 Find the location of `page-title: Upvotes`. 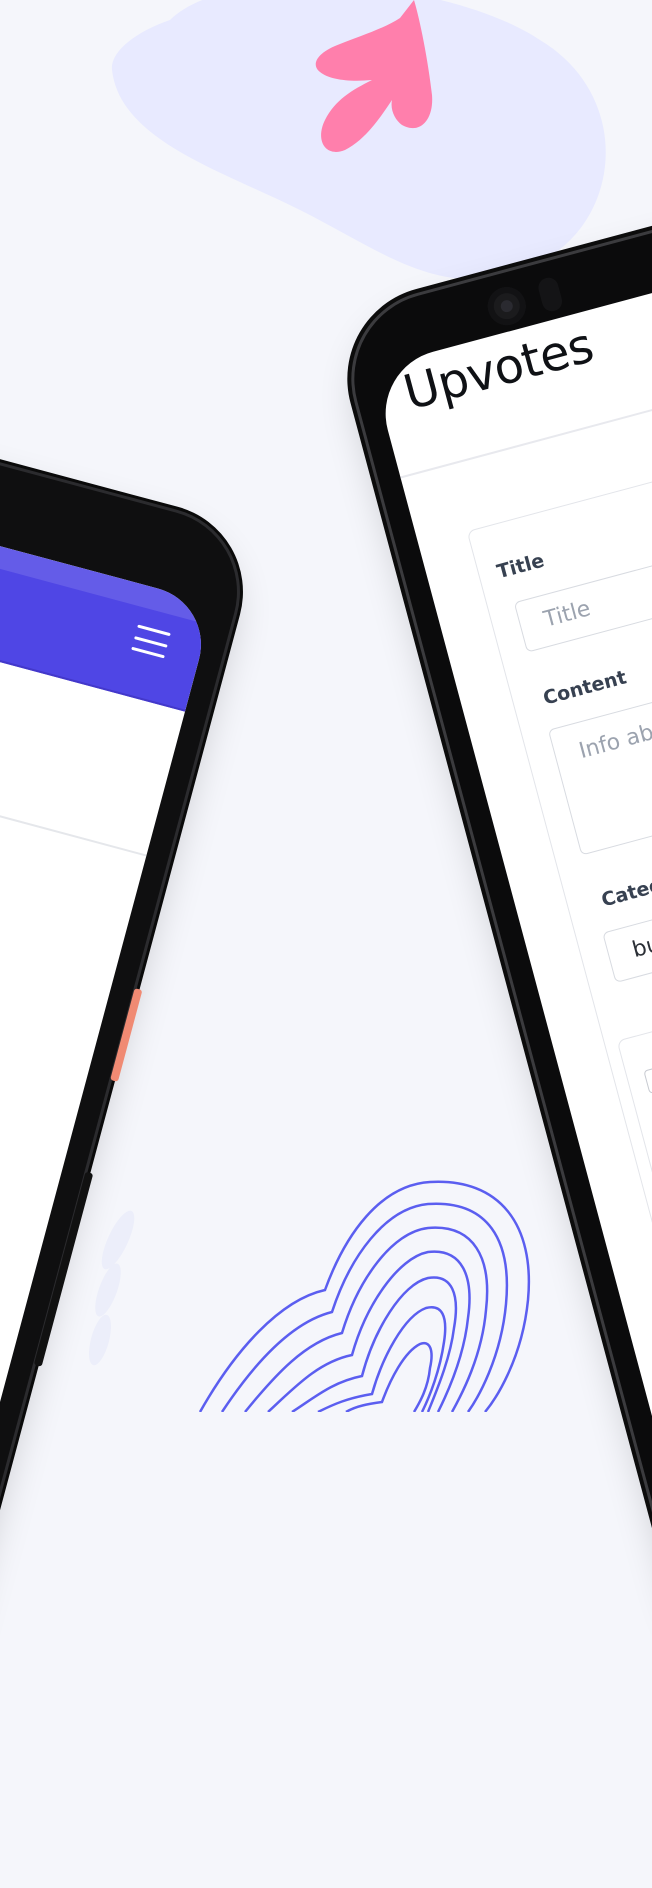

page-title: Upvotes is located at coordinates (498, 369).